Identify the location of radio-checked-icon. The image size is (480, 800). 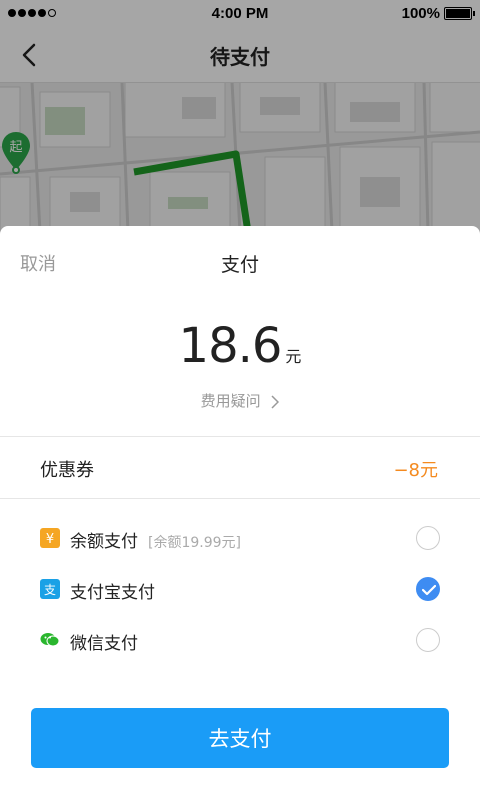
(428, 589).